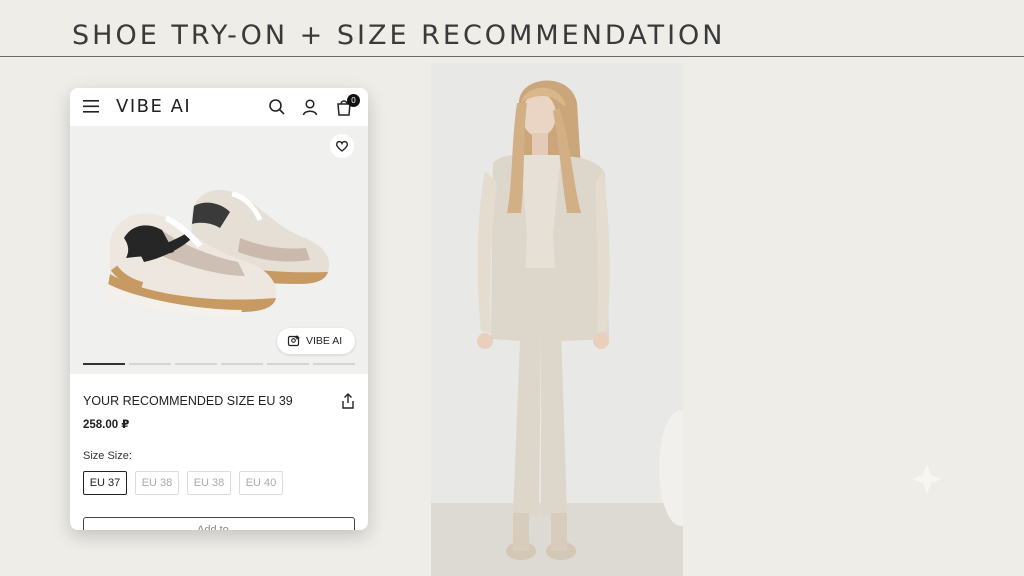  I want to click on price: 258.00 ₽, so click(106, 425).